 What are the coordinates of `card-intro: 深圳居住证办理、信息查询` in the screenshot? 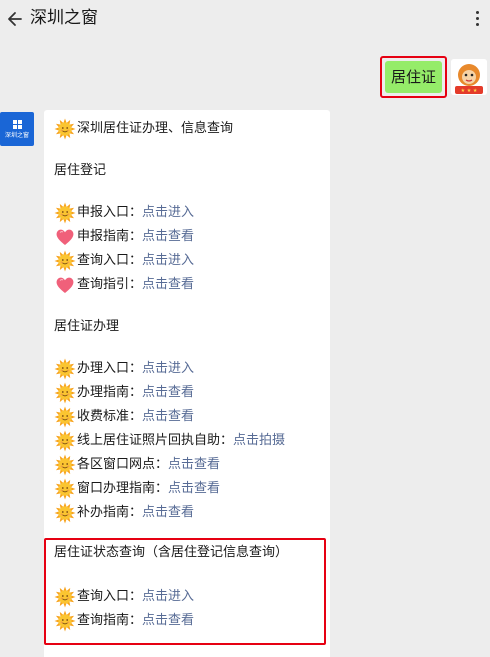 It's located at (143, 129).